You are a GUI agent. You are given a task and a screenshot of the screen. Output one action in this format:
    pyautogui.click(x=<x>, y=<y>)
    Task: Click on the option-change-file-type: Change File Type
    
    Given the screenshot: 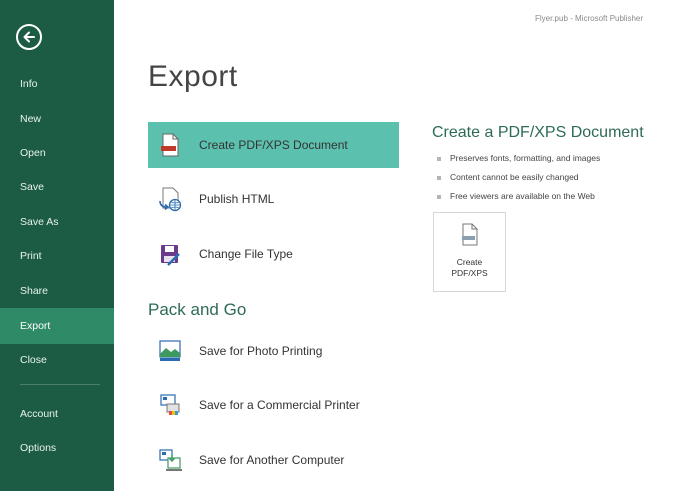 What is the action you would take?
    pyautogui.click(x=273, y=254)
    